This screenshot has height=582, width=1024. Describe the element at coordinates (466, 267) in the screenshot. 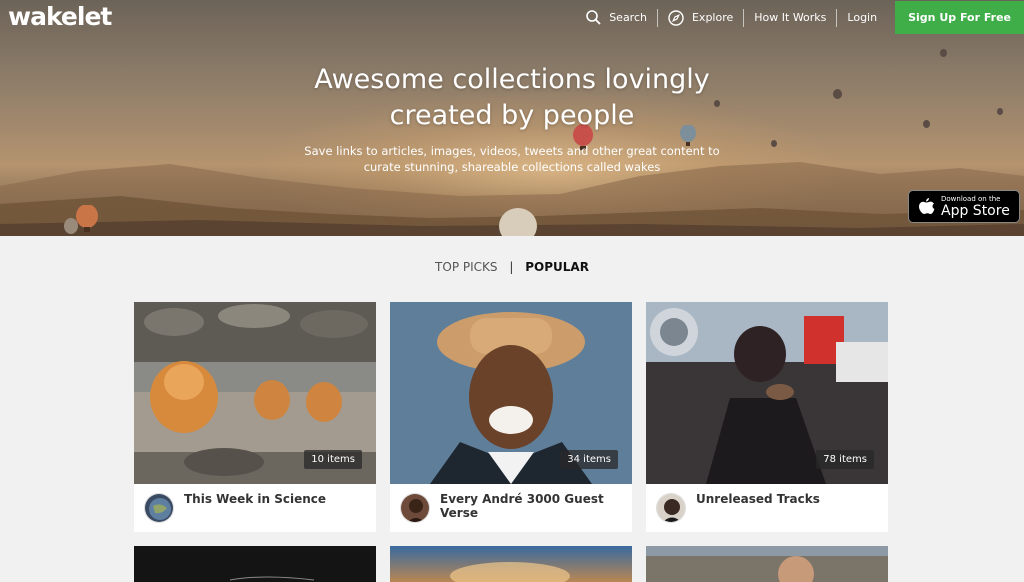

I see `tab-top-picks: TOP PICKS` at that location.